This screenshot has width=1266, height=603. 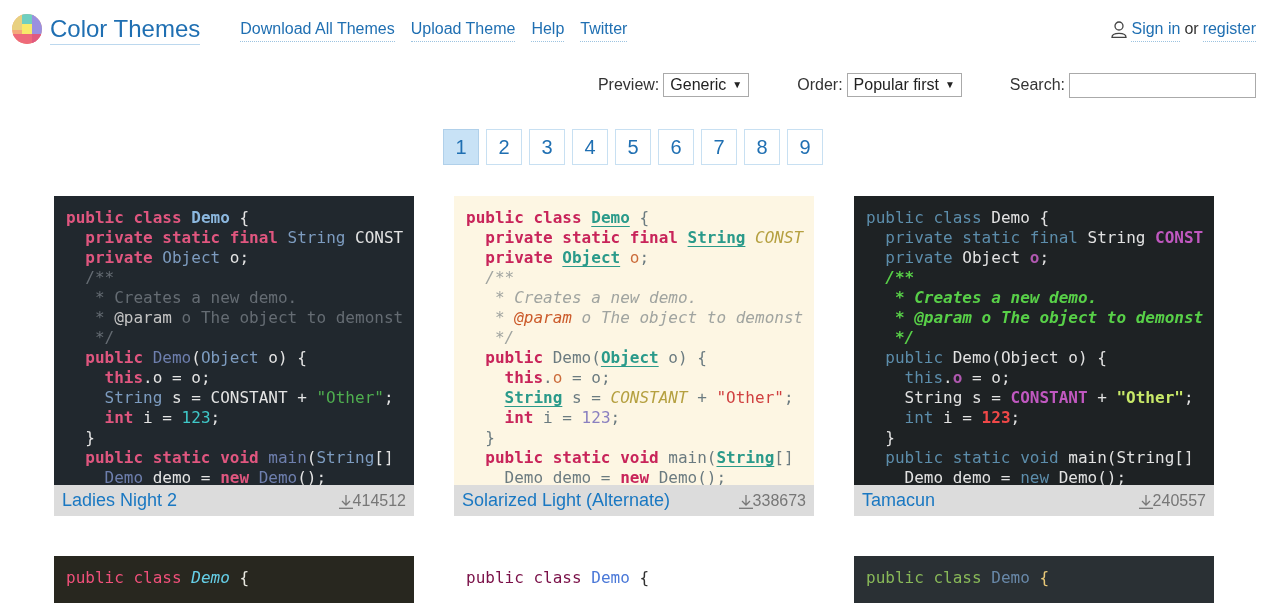 I want to click on page-link: 2, so click(x=504, y=147).